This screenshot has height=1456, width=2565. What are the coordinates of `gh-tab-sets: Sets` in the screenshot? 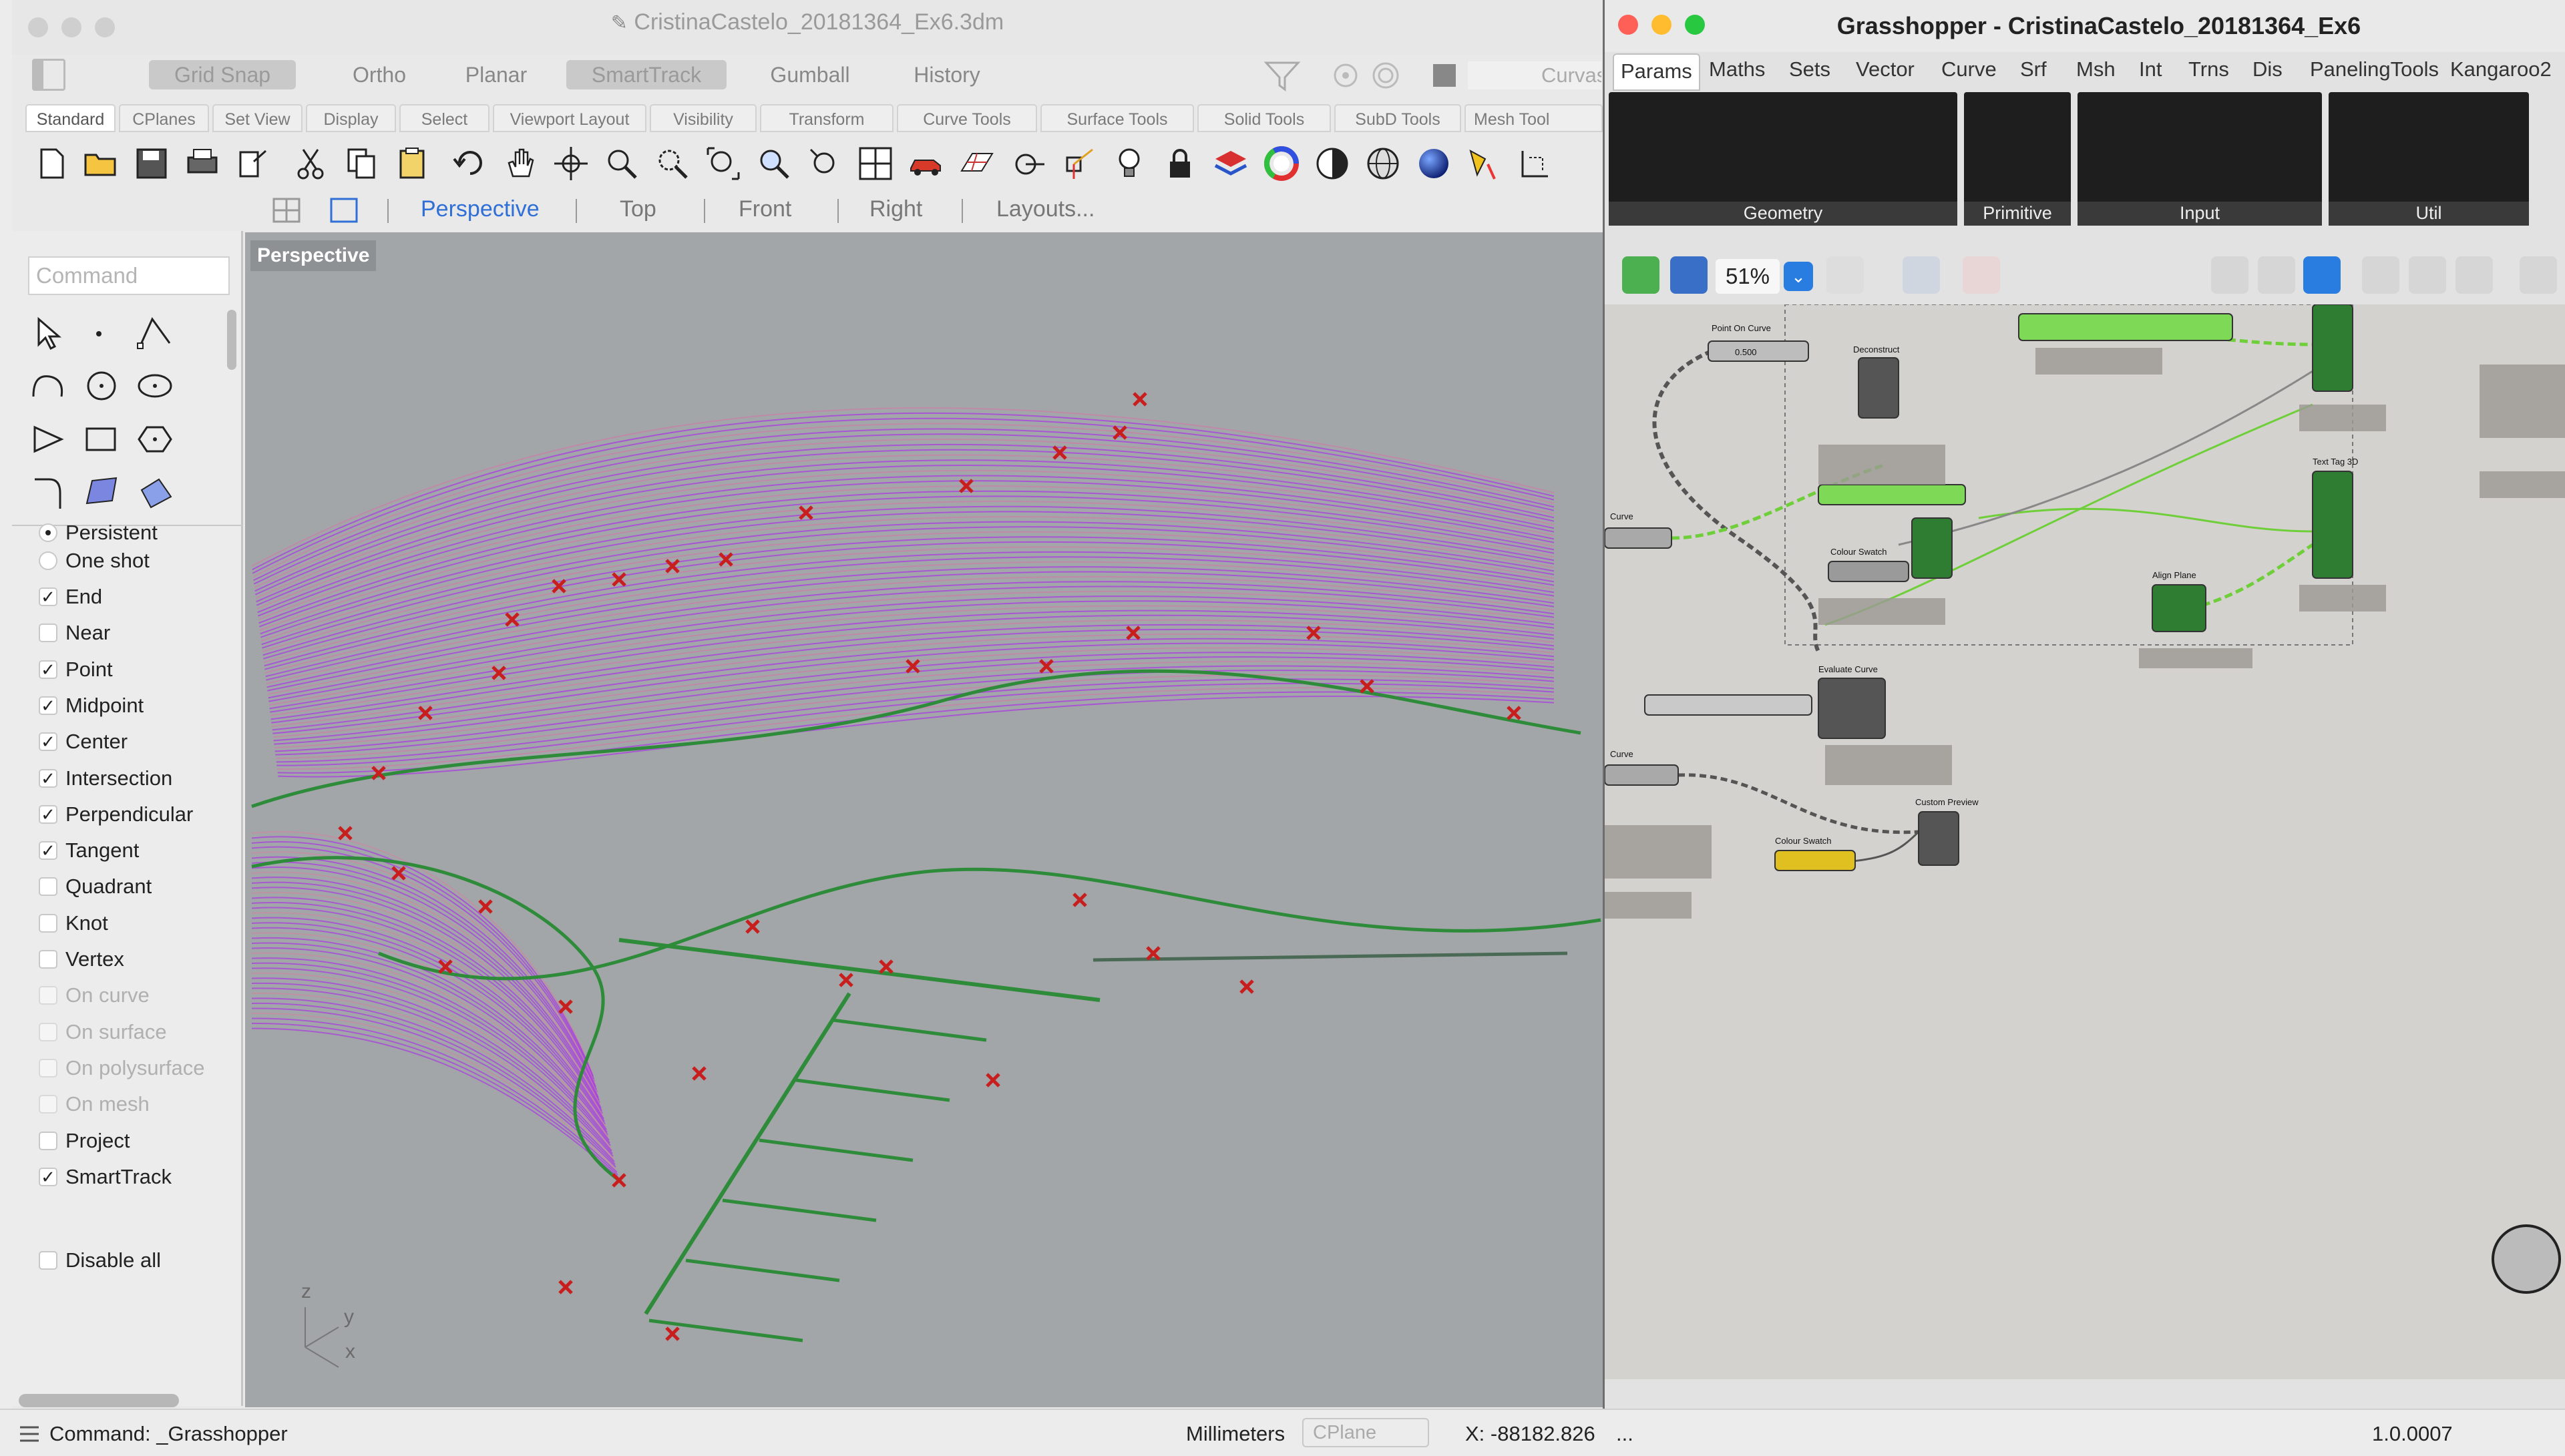 It's located at (1809, 69).